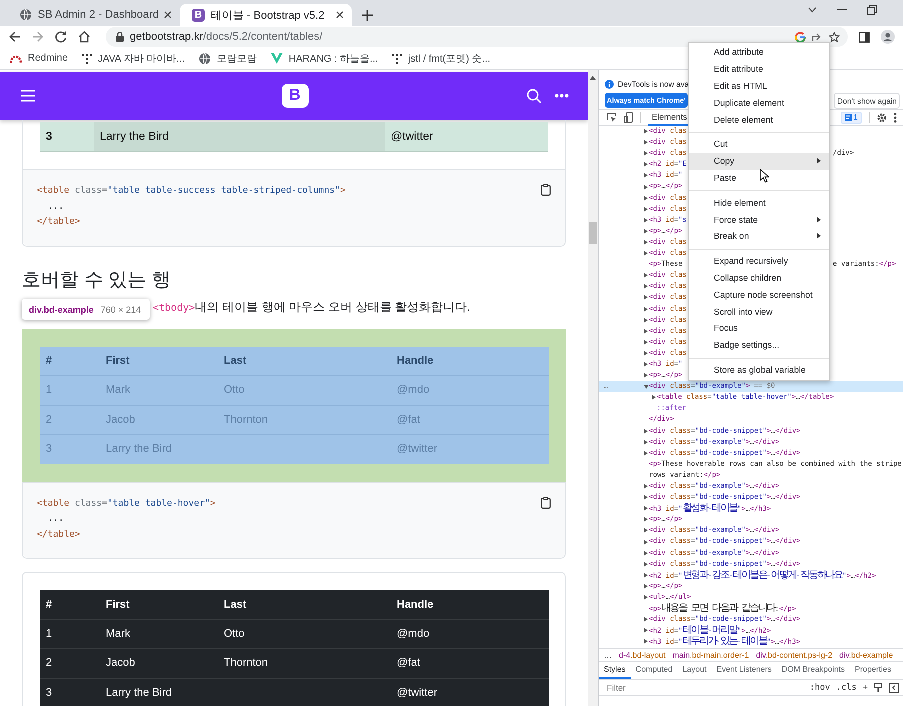  Describe the element at coordinates (126, 520) in the screenshot. I see `code-text: <table class="table table-hover"> ... </table>` at that location.